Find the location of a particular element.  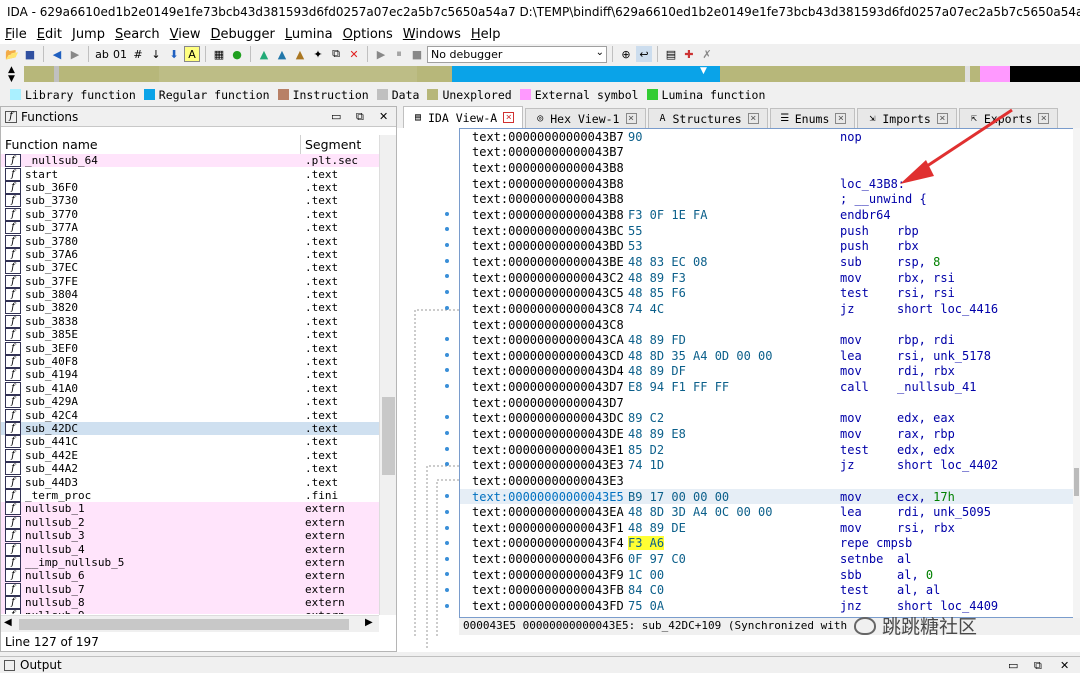

flow-chart-icon: ✦ is located at coordinates (318, 54).